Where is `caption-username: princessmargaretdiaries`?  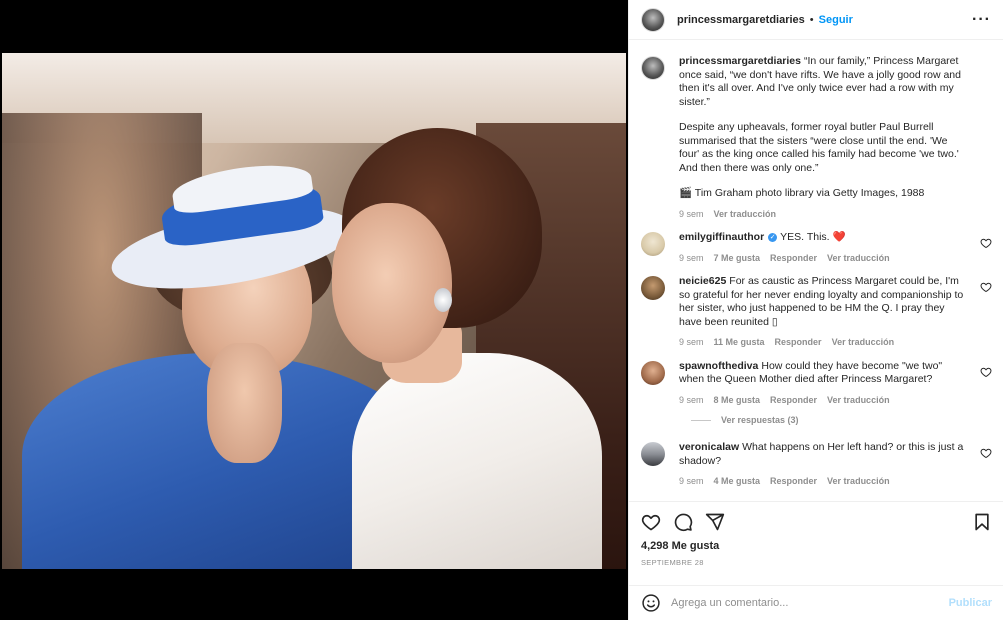 caption-username: princessmargaretdiaries is located at coordinates (740, 61).